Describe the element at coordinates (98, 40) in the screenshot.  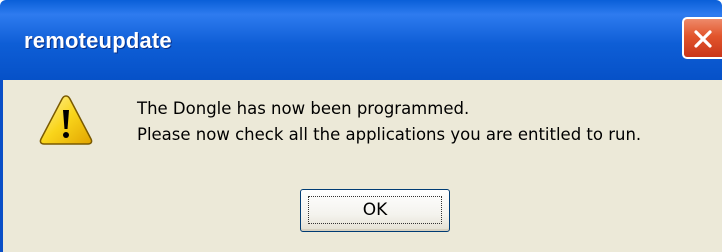
I see `window-title: remoteupdate` at that location.